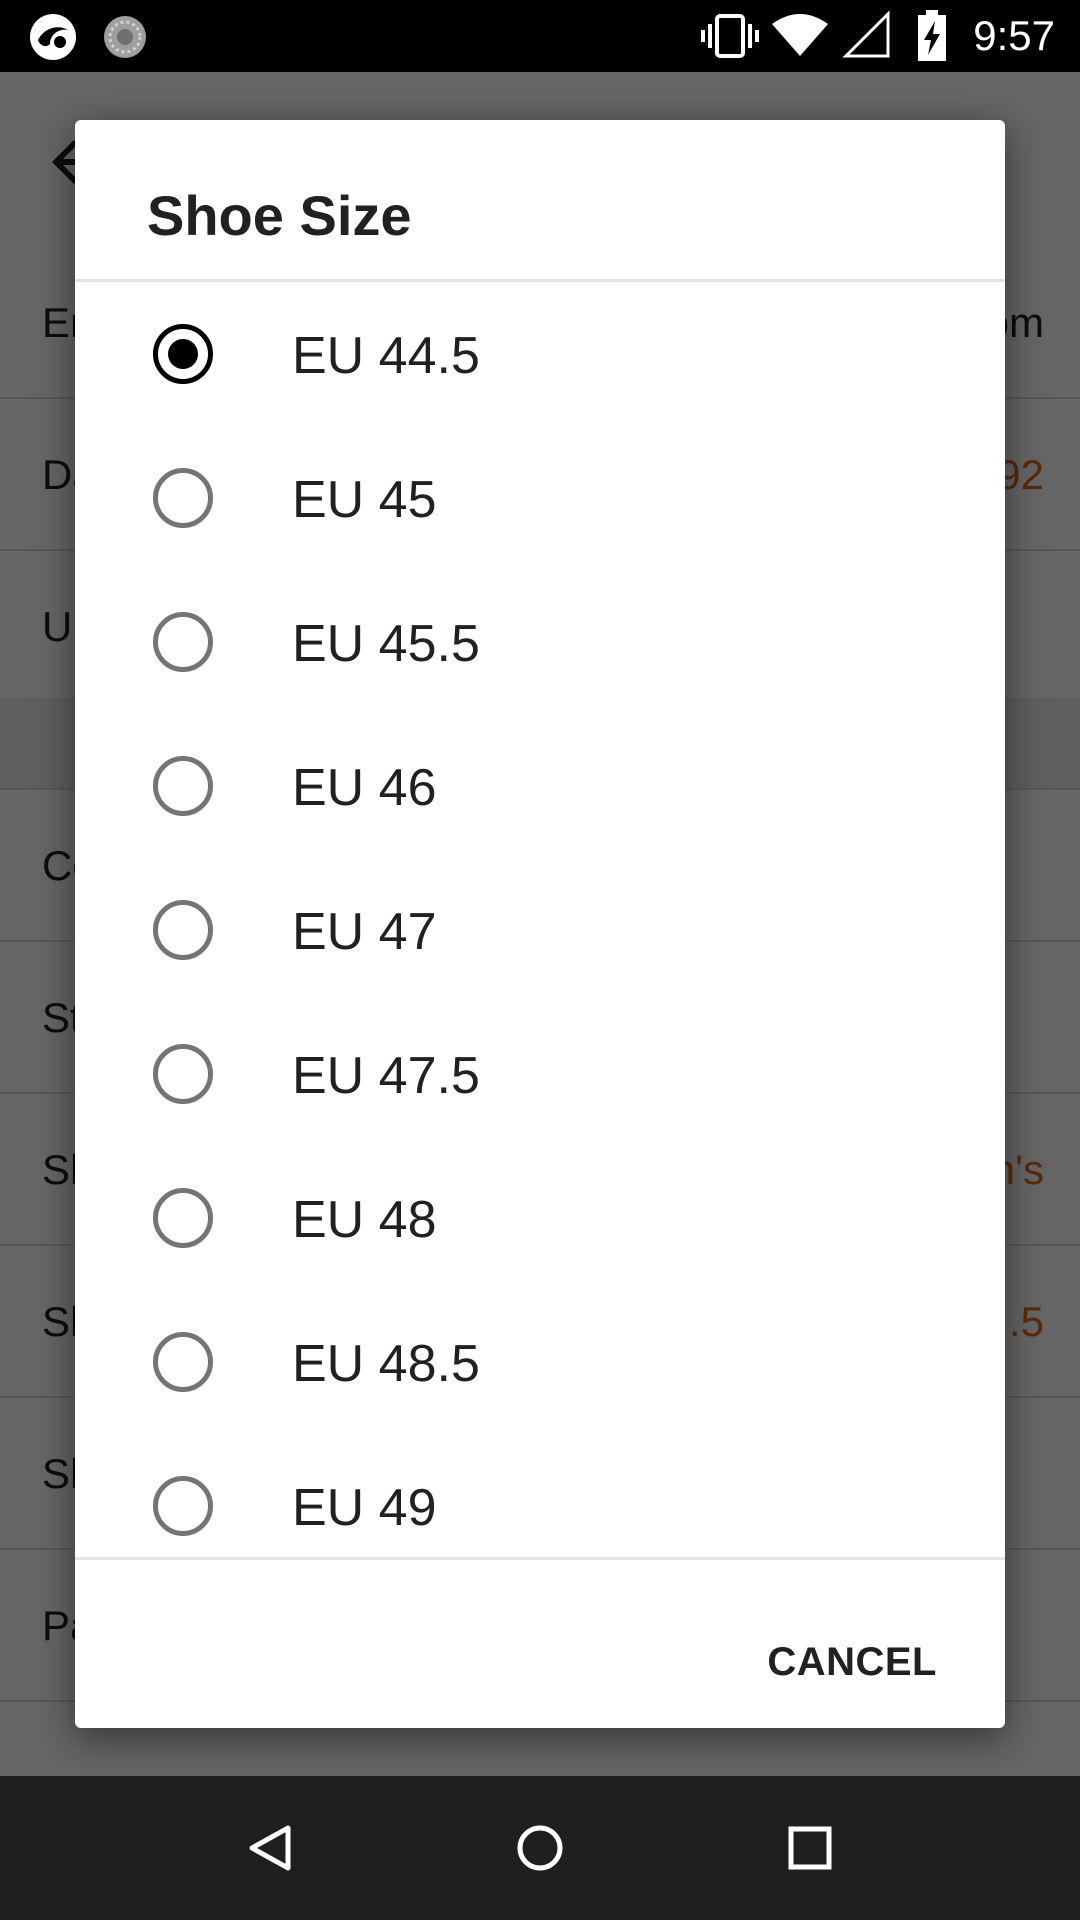 Image resolution: width=1080 pixels, height=1920 pixels. What do you see at coordinates (540, 786) in the screenshot?
I see `size-option: EU 46` at bounding box center [540, 786].